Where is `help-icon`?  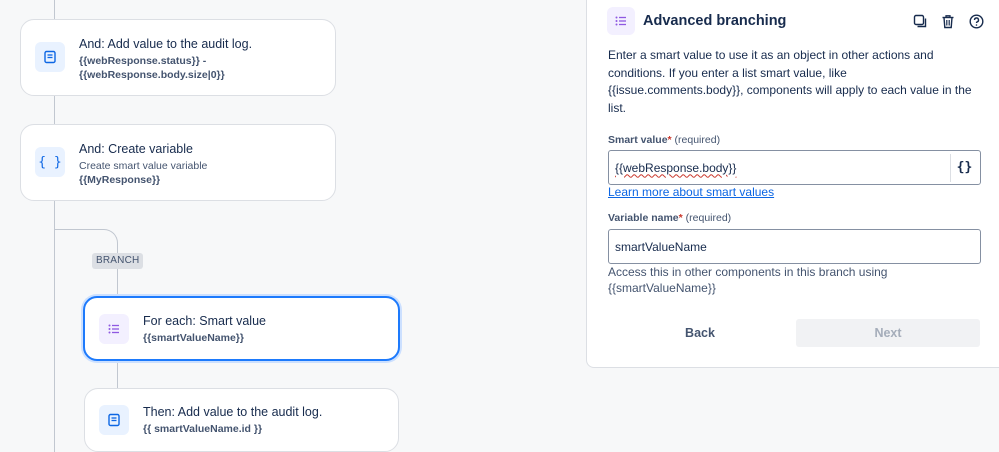 help-icon is located at coordinates (976, 21).